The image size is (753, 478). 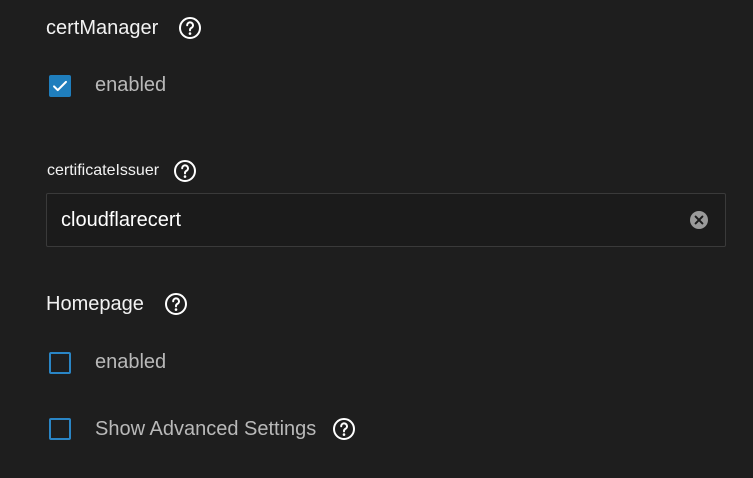 I want to click on cert-manager-enabled-checkbox-row: enabled, so click(x=107, y=85).